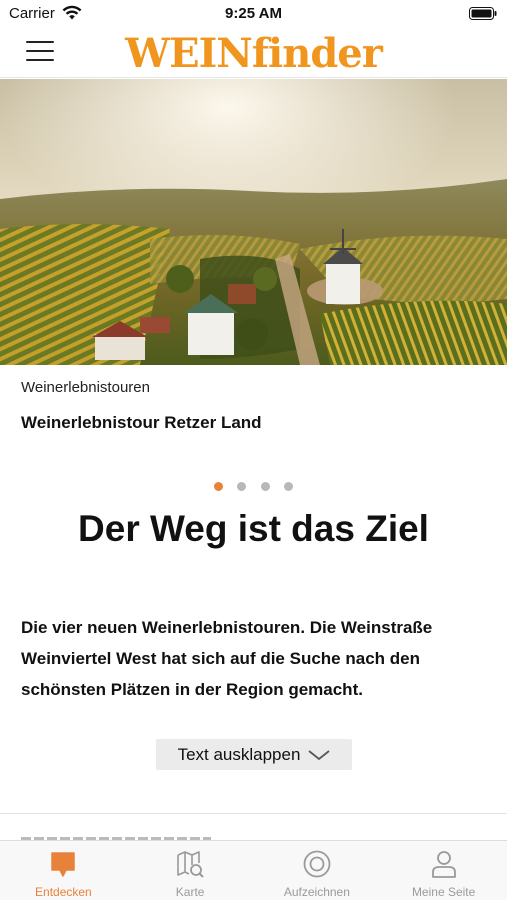 Image resolution: width=507 pixels, height=900 pixels. I want to click on article-title: Weinerlebnistour Retzer Land, so click(141, 423).